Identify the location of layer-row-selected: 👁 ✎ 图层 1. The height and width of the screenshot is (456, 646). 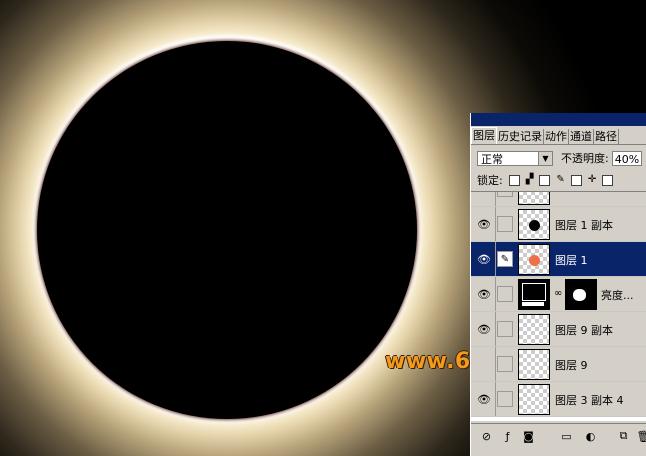
(558, 259).